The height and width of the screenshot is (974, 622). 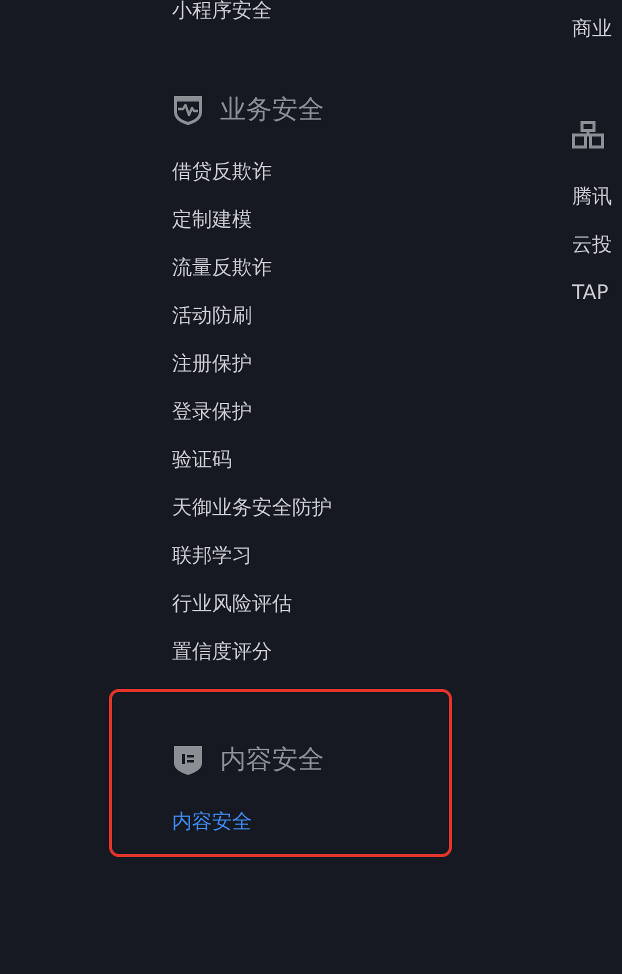 What do you see at coordinates (212, 411) in the screenshot?
I see `menu-link: 登录保护` at bounding box center [212, 411].